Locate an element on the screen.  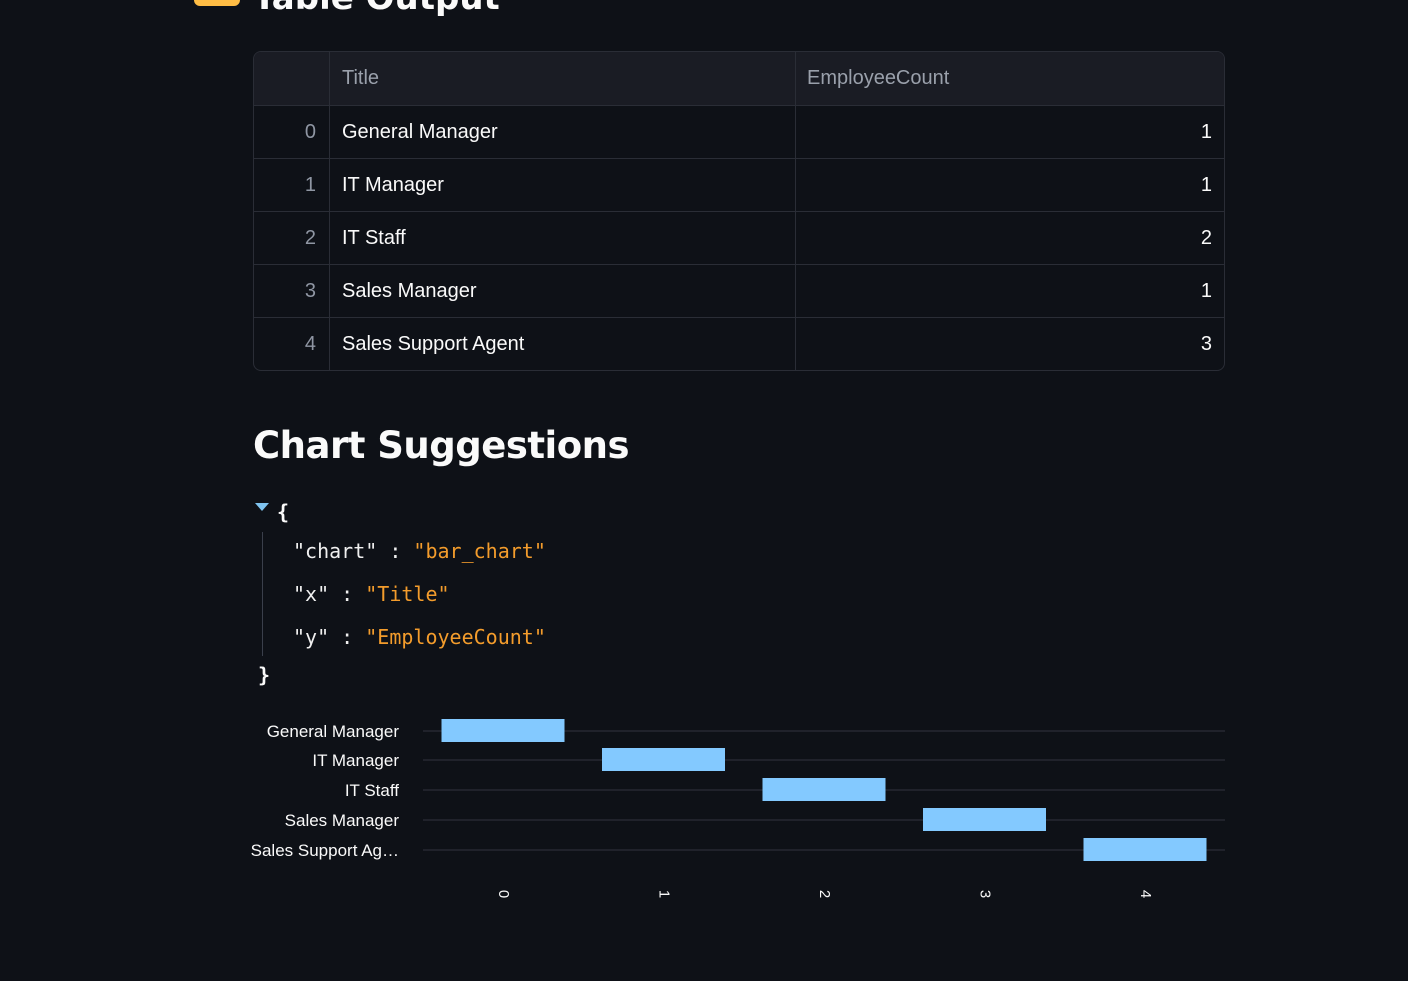
row-index: 3 is located at coordinates (292, 291).